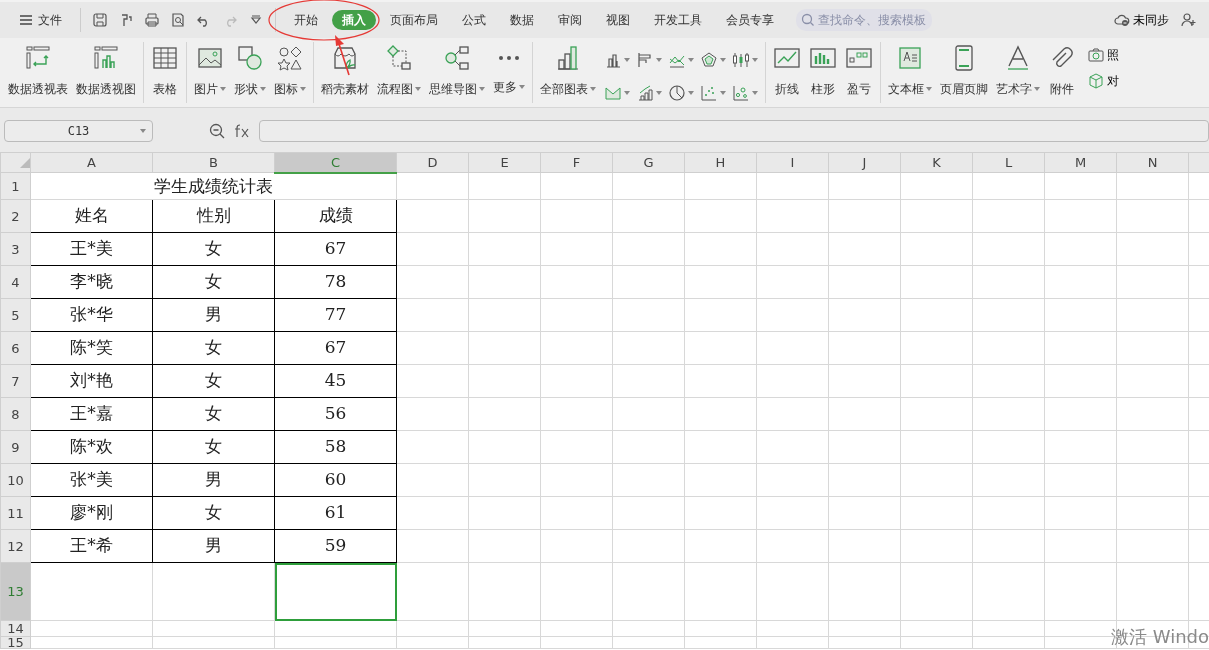 Image resolution: width=1209 pixels, height=650 pixels. Describe the element at coordinates (106, 58) in the screenshot. I see `pivot-chart-icon` at that location.